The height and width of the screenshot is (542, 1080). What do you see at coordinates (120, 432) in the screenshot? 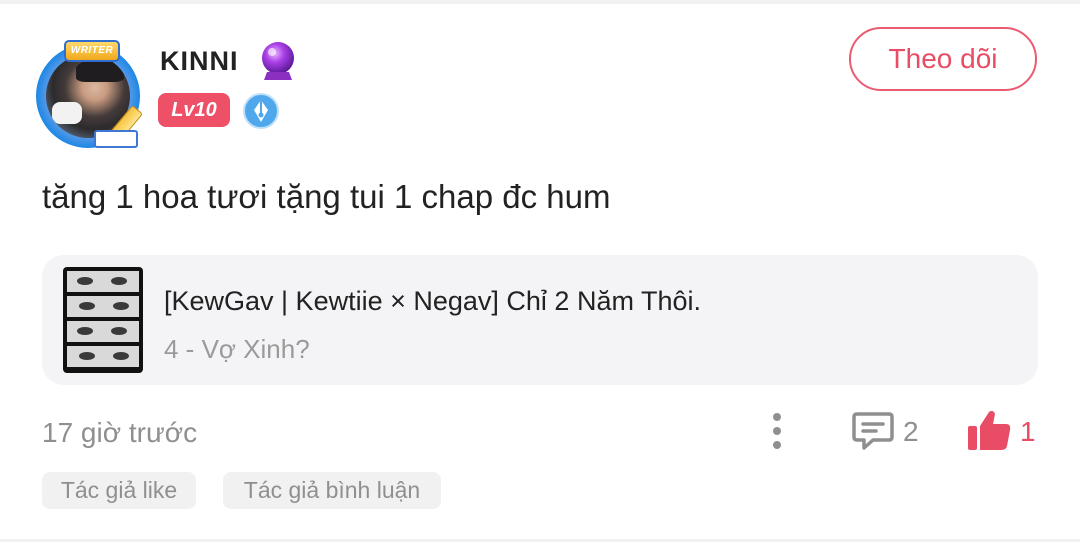
I see `timestamp: 17 giờ trước` at bounding box center [120, 432].